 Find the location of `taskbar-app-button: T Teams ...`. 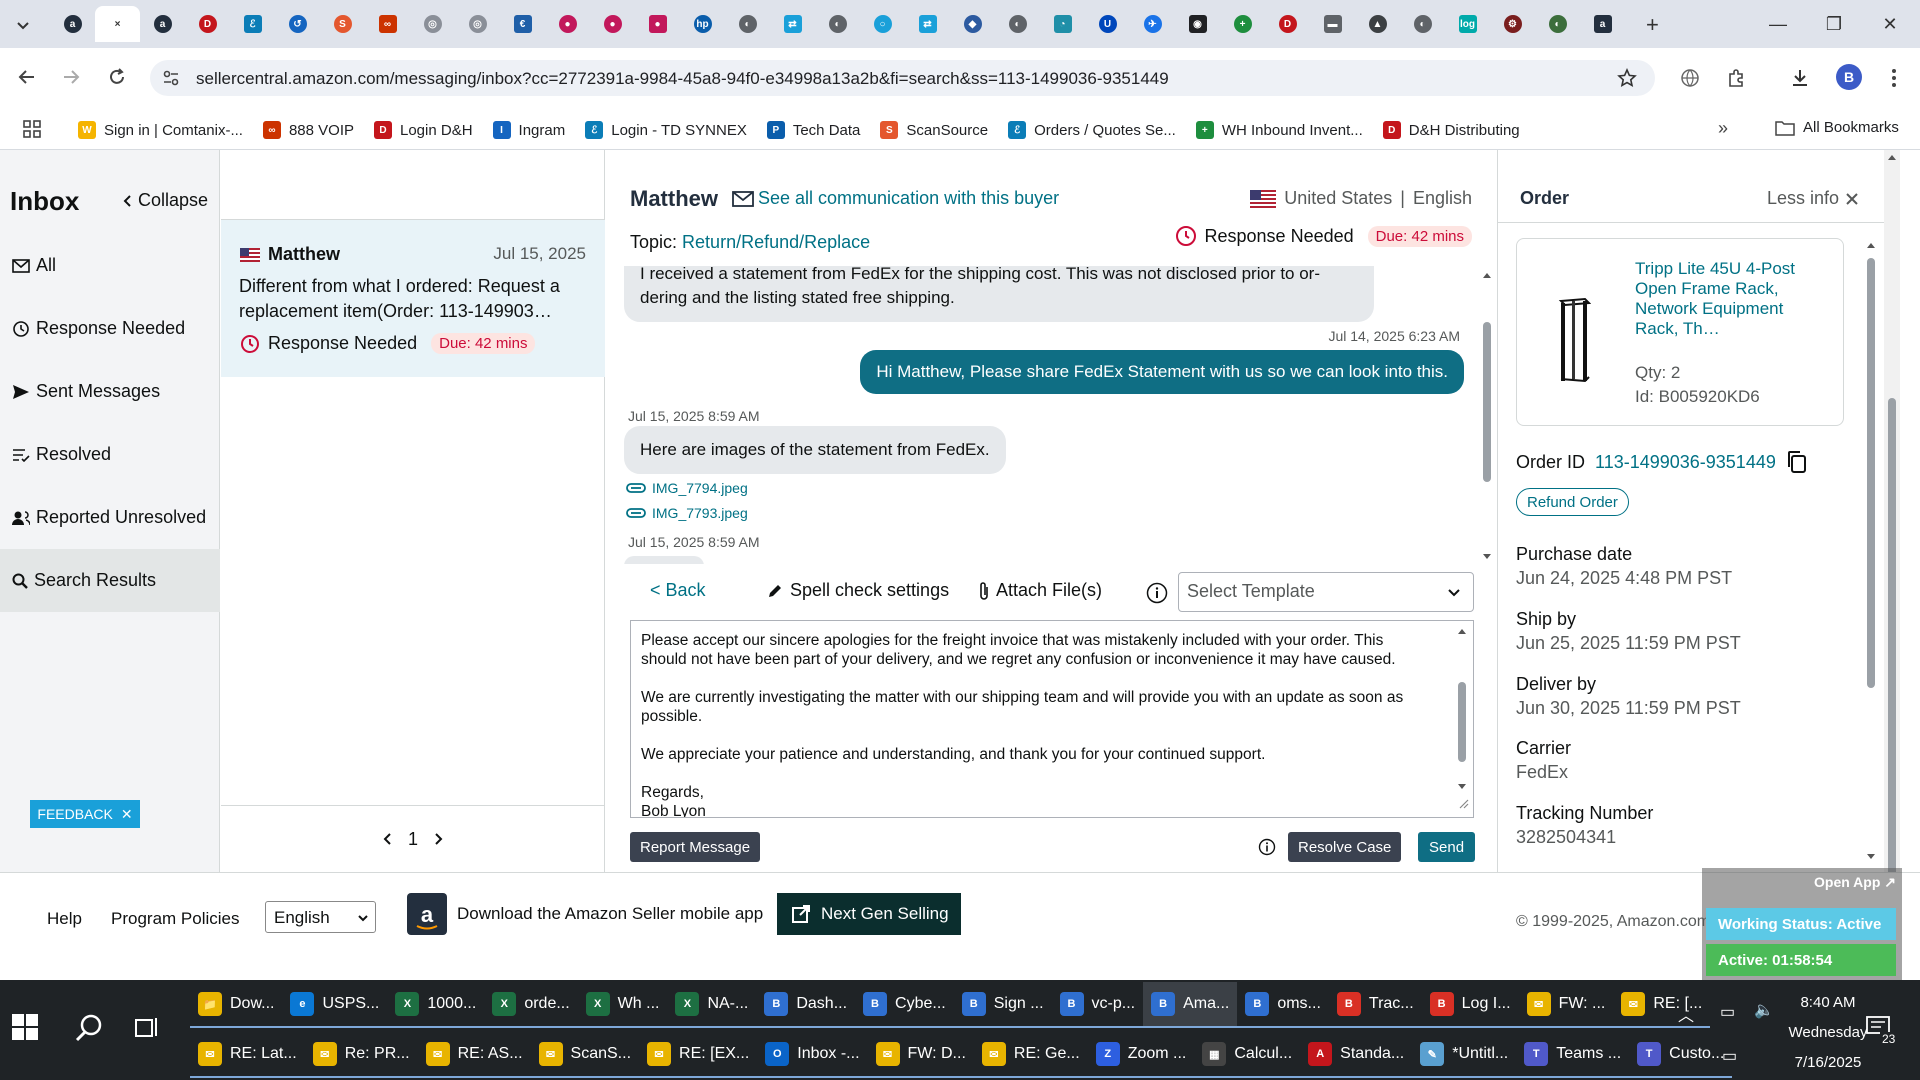

taskbar-app-button: T Teams ... is located at coordinates (1573, 1055).